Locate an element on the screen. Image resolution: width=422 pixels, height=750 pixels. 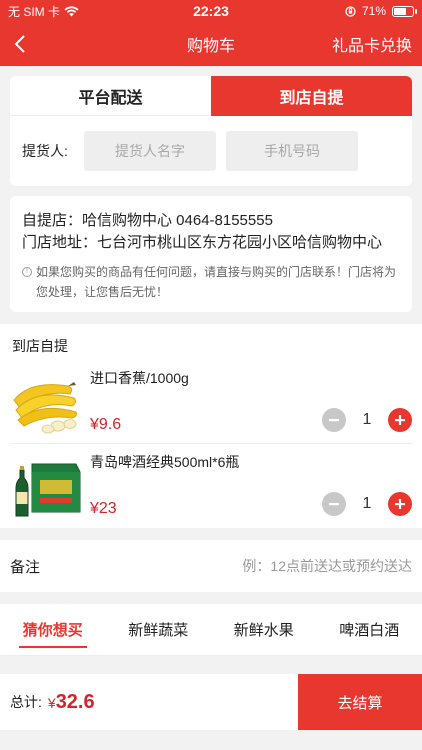
battery-fill is located at coordinates (400, 11).